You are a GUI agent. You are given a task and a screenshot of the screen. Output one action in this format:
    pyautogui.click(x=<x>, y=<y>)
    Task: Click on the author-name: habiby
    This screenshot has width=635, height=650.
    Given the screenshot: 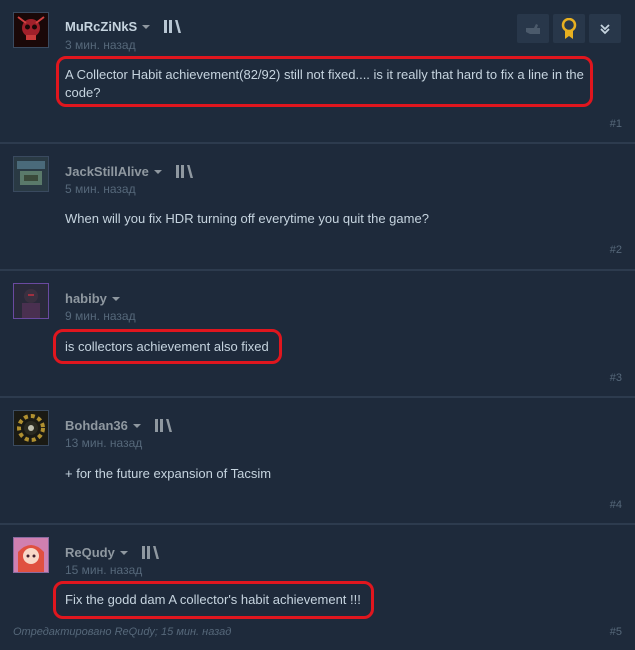 What is the action you would take?
    pyautogui.click(x=86, y=298)
    